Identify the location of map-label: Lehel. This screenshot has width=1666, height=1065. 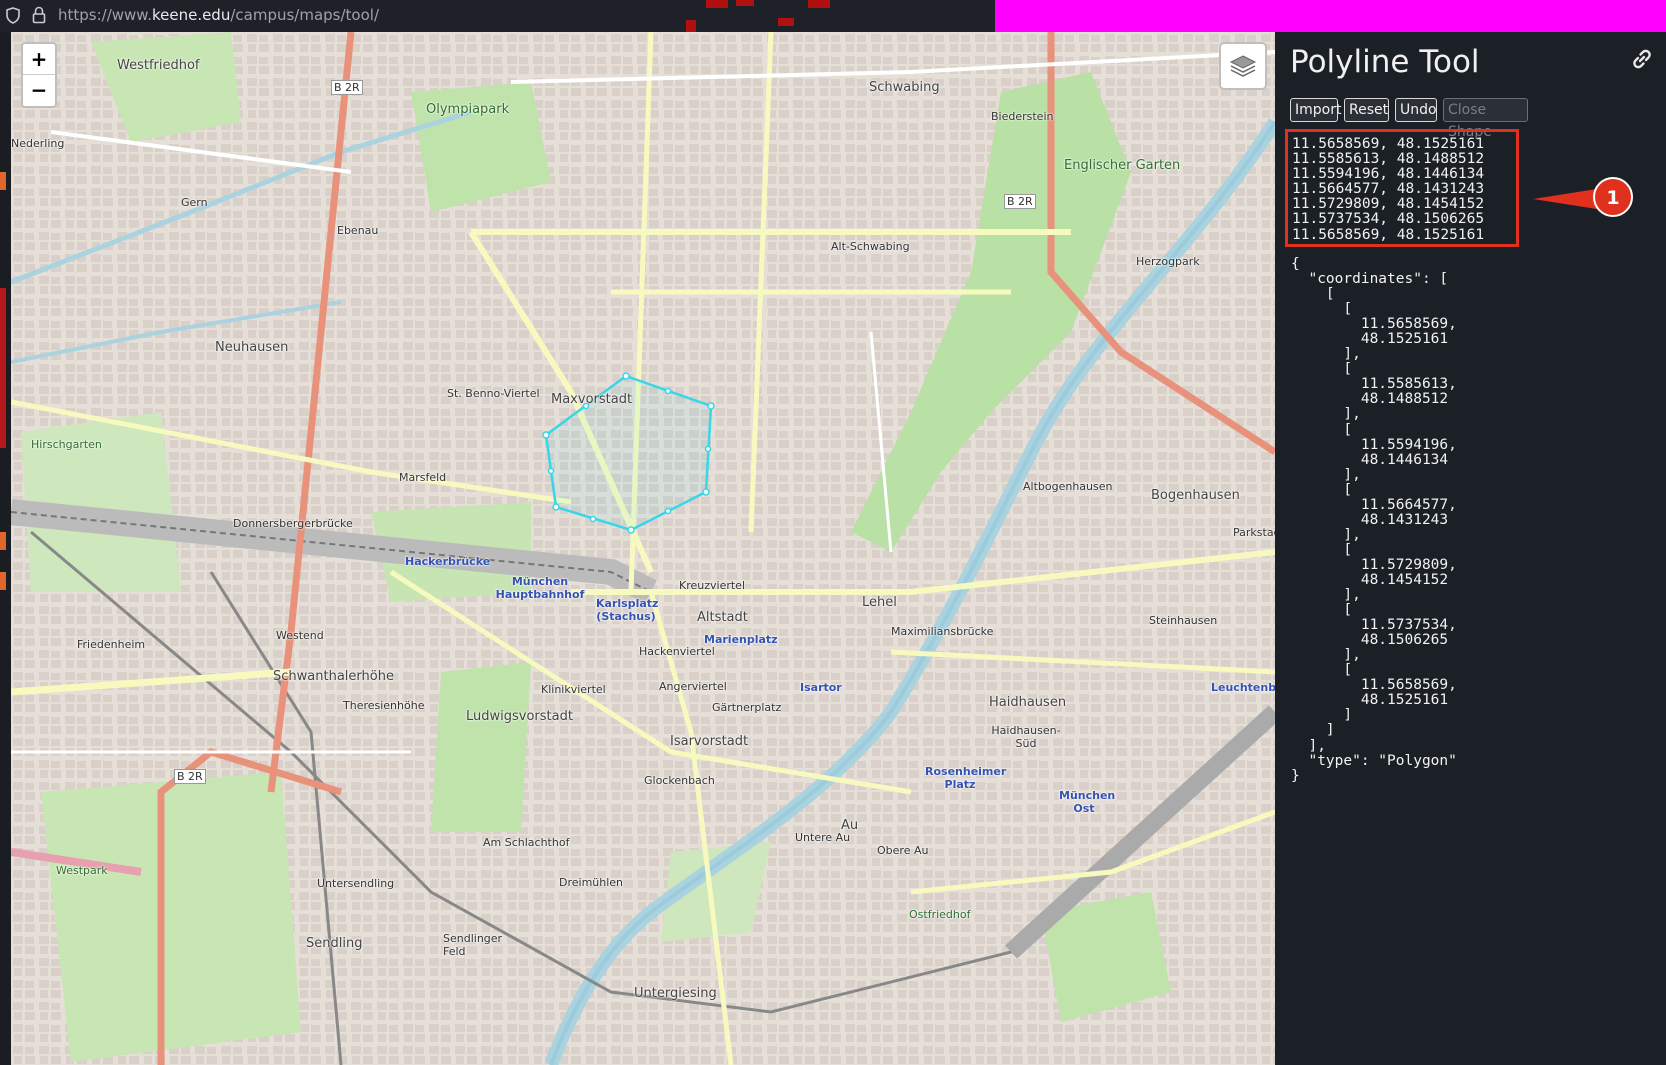
(879, 602).